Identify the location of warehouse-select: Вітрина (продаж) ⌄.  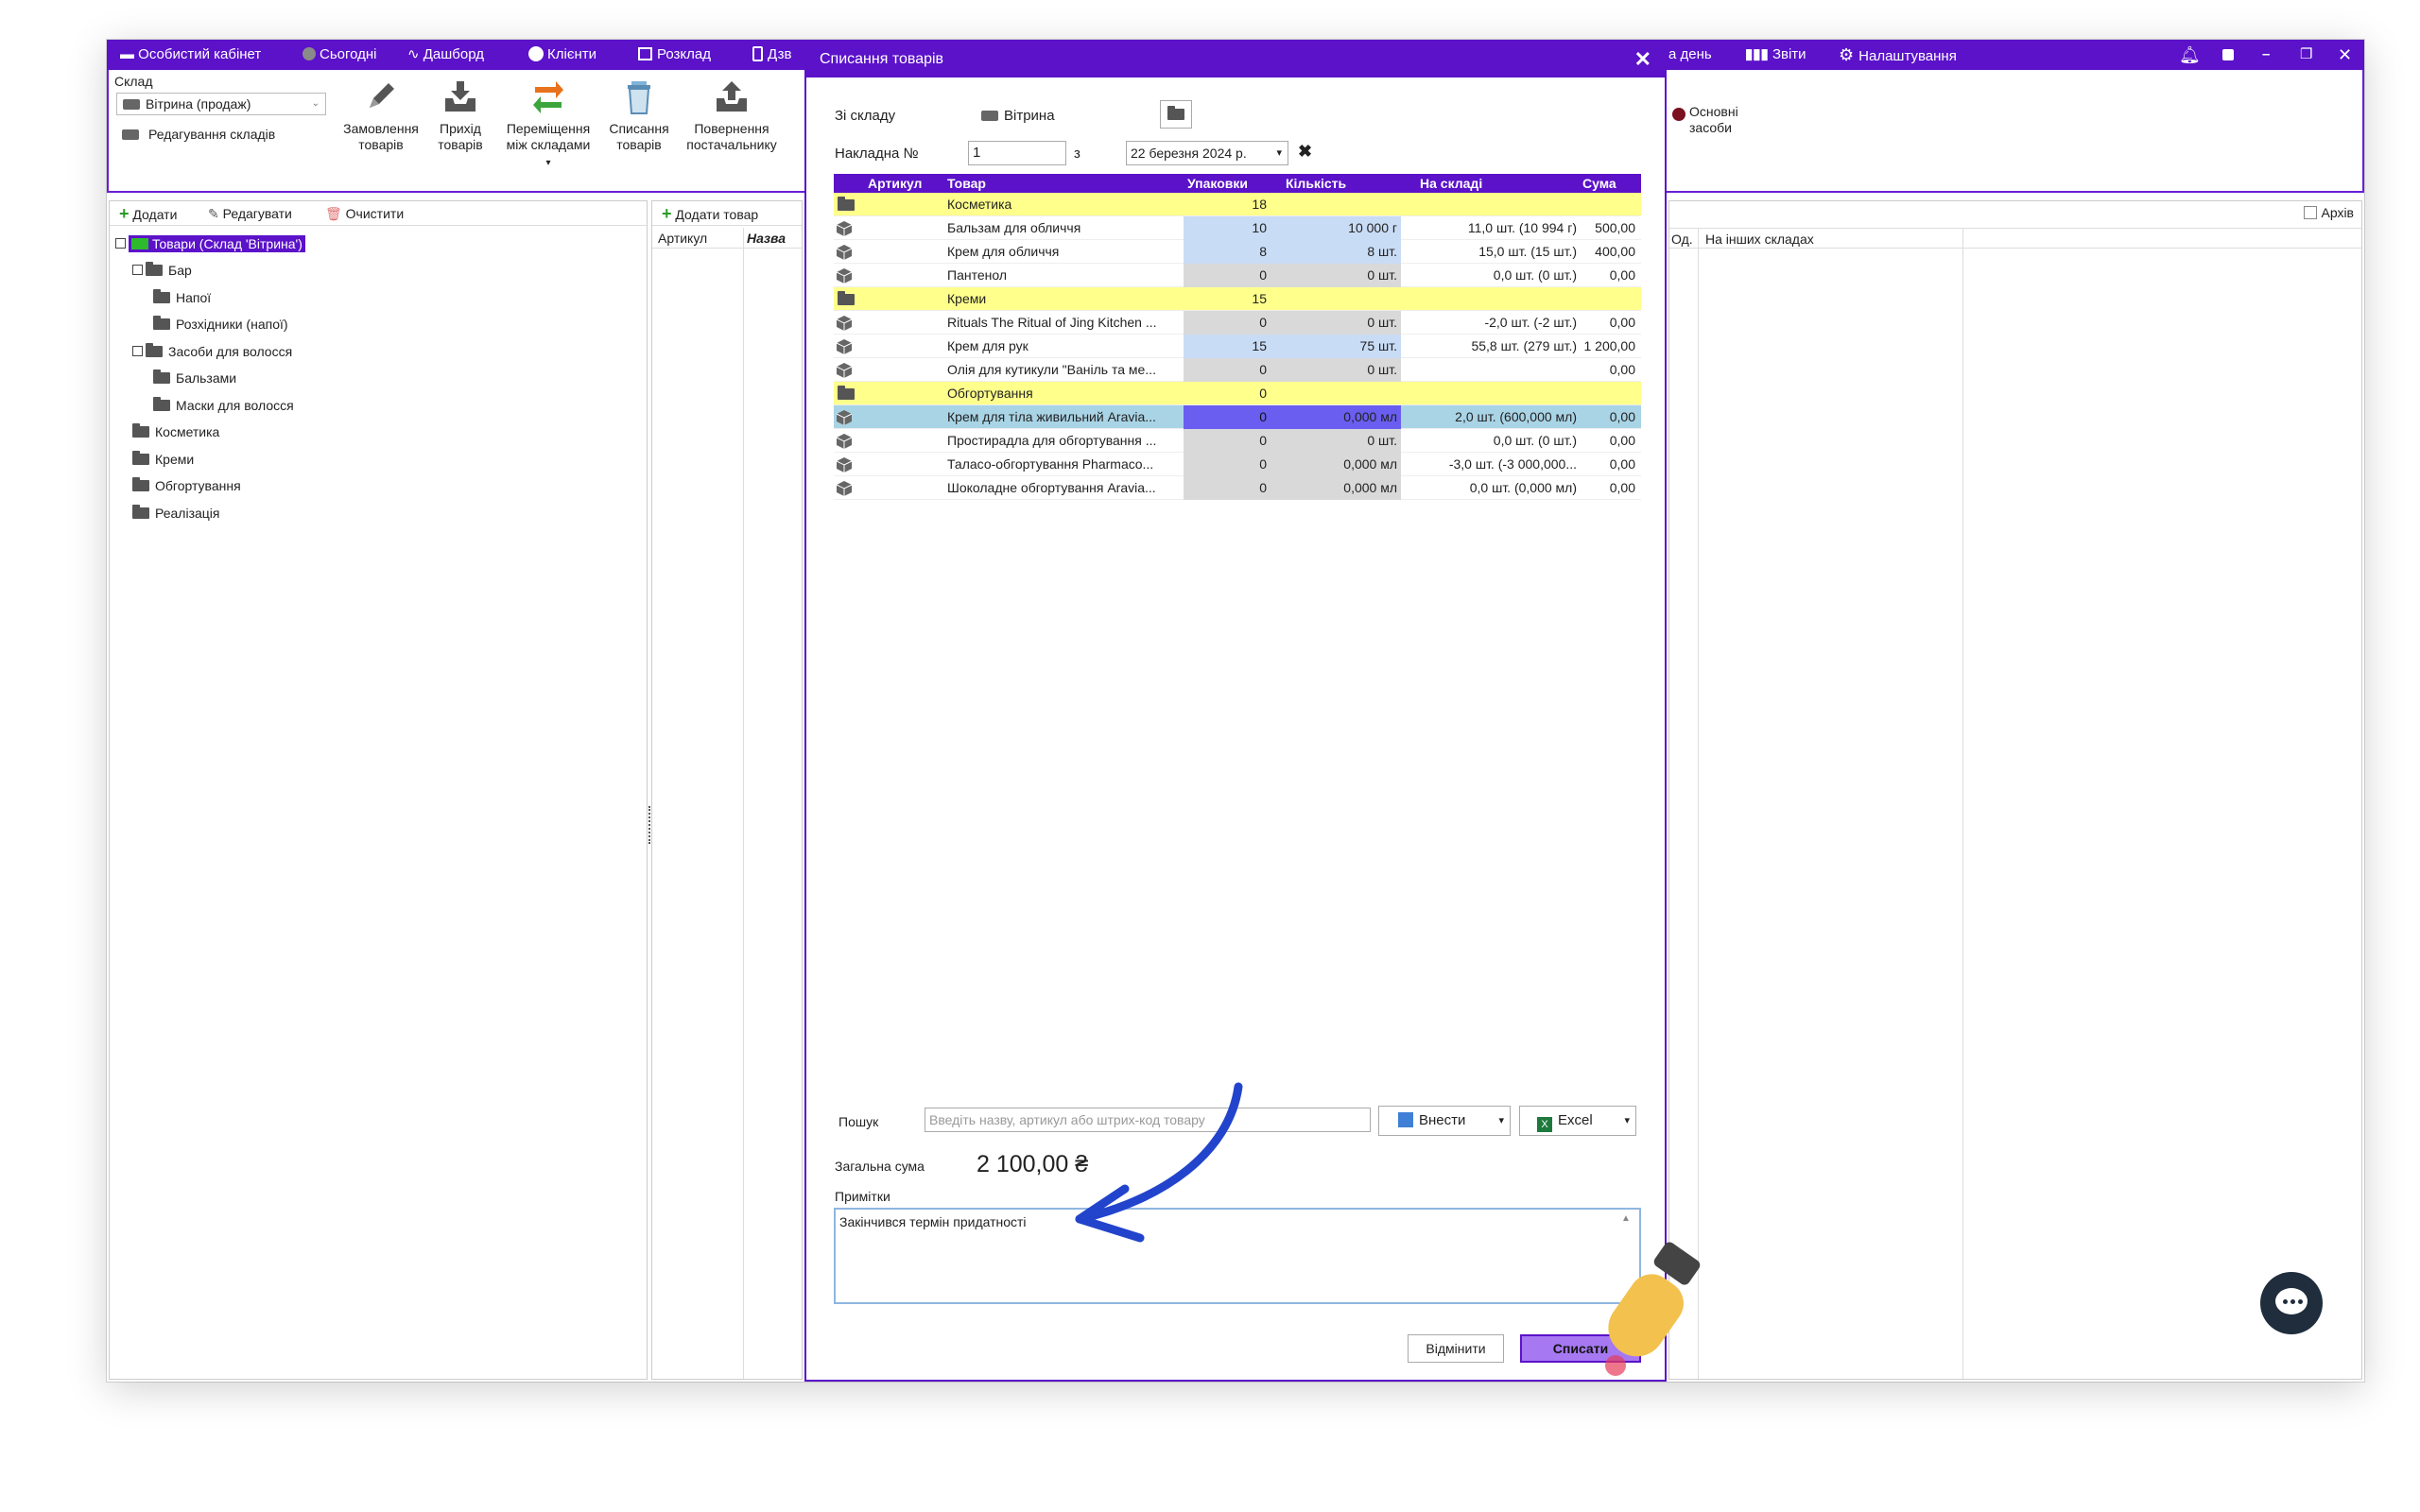
(221, 104).